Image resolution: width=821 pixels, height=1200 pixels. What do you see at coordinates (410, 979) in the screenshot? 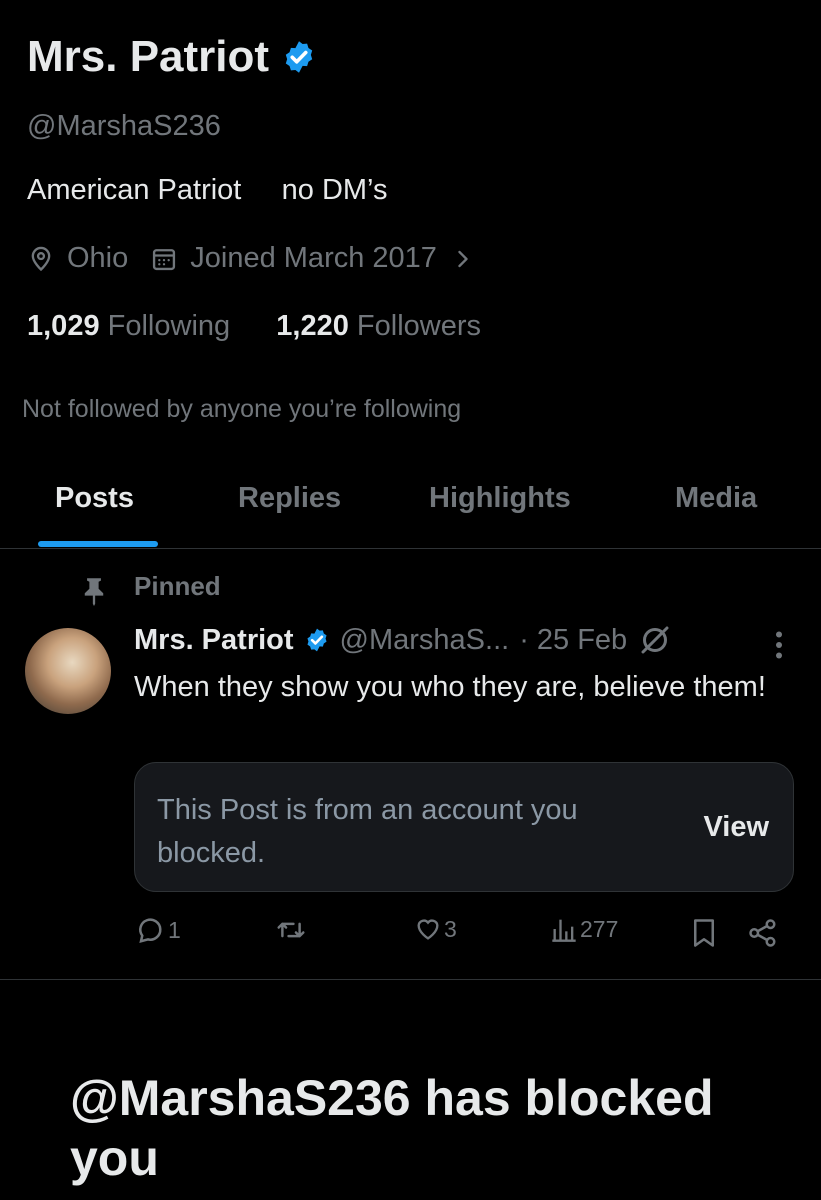
I see `feed-divider` at bounding box center [410, 979].